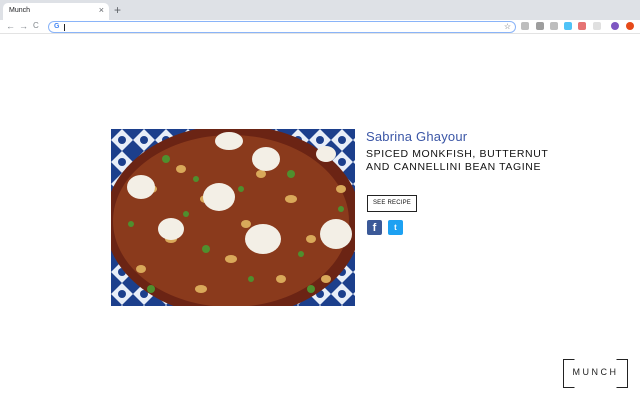 The width and height of the screenshot is (640, 400). I want to click on recipe-author: Sabrina Ghayour, so click(417, 136).